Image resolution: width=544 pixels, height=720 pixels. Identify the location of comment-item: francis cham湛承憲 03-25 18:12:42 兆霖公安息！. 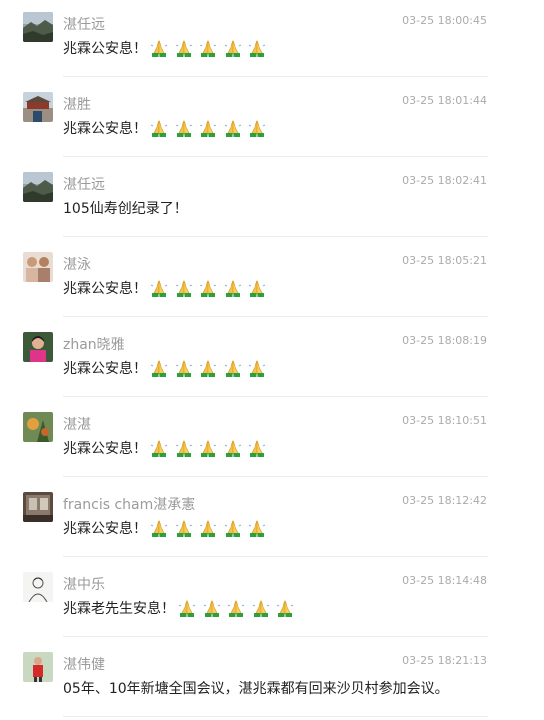
(272, 520).